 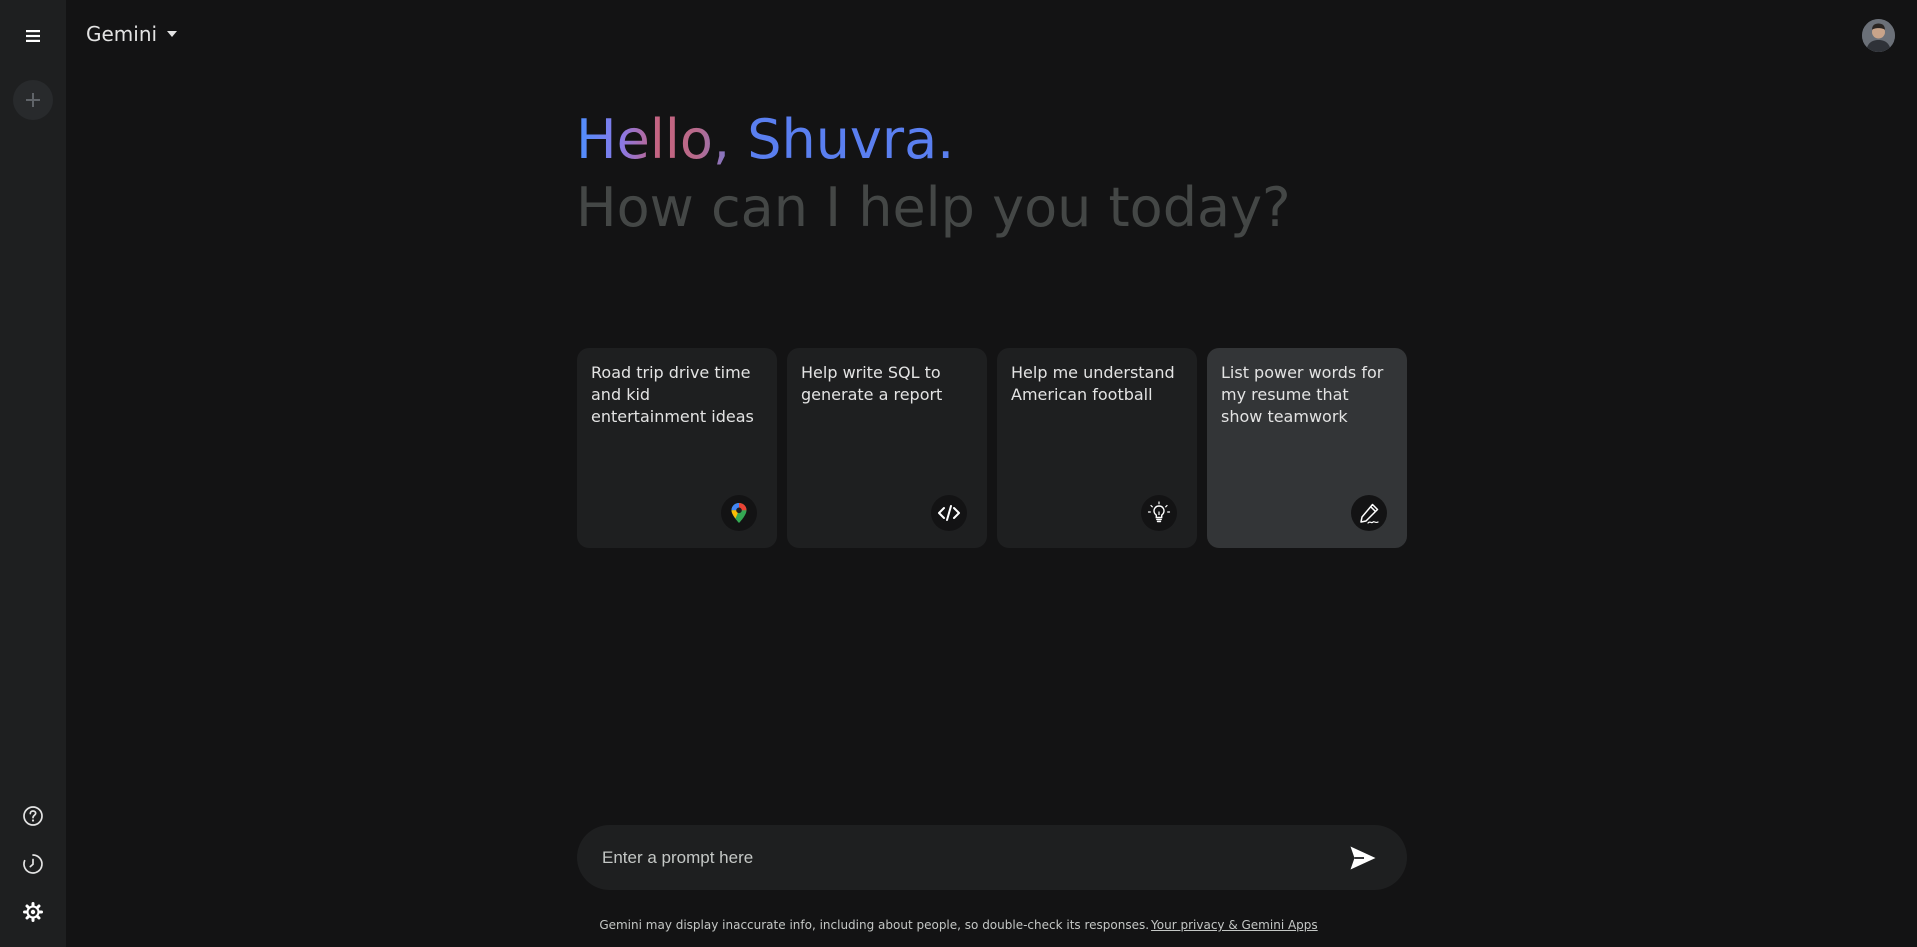 I want to click on new-chat-button, so click(x=33, y=100).